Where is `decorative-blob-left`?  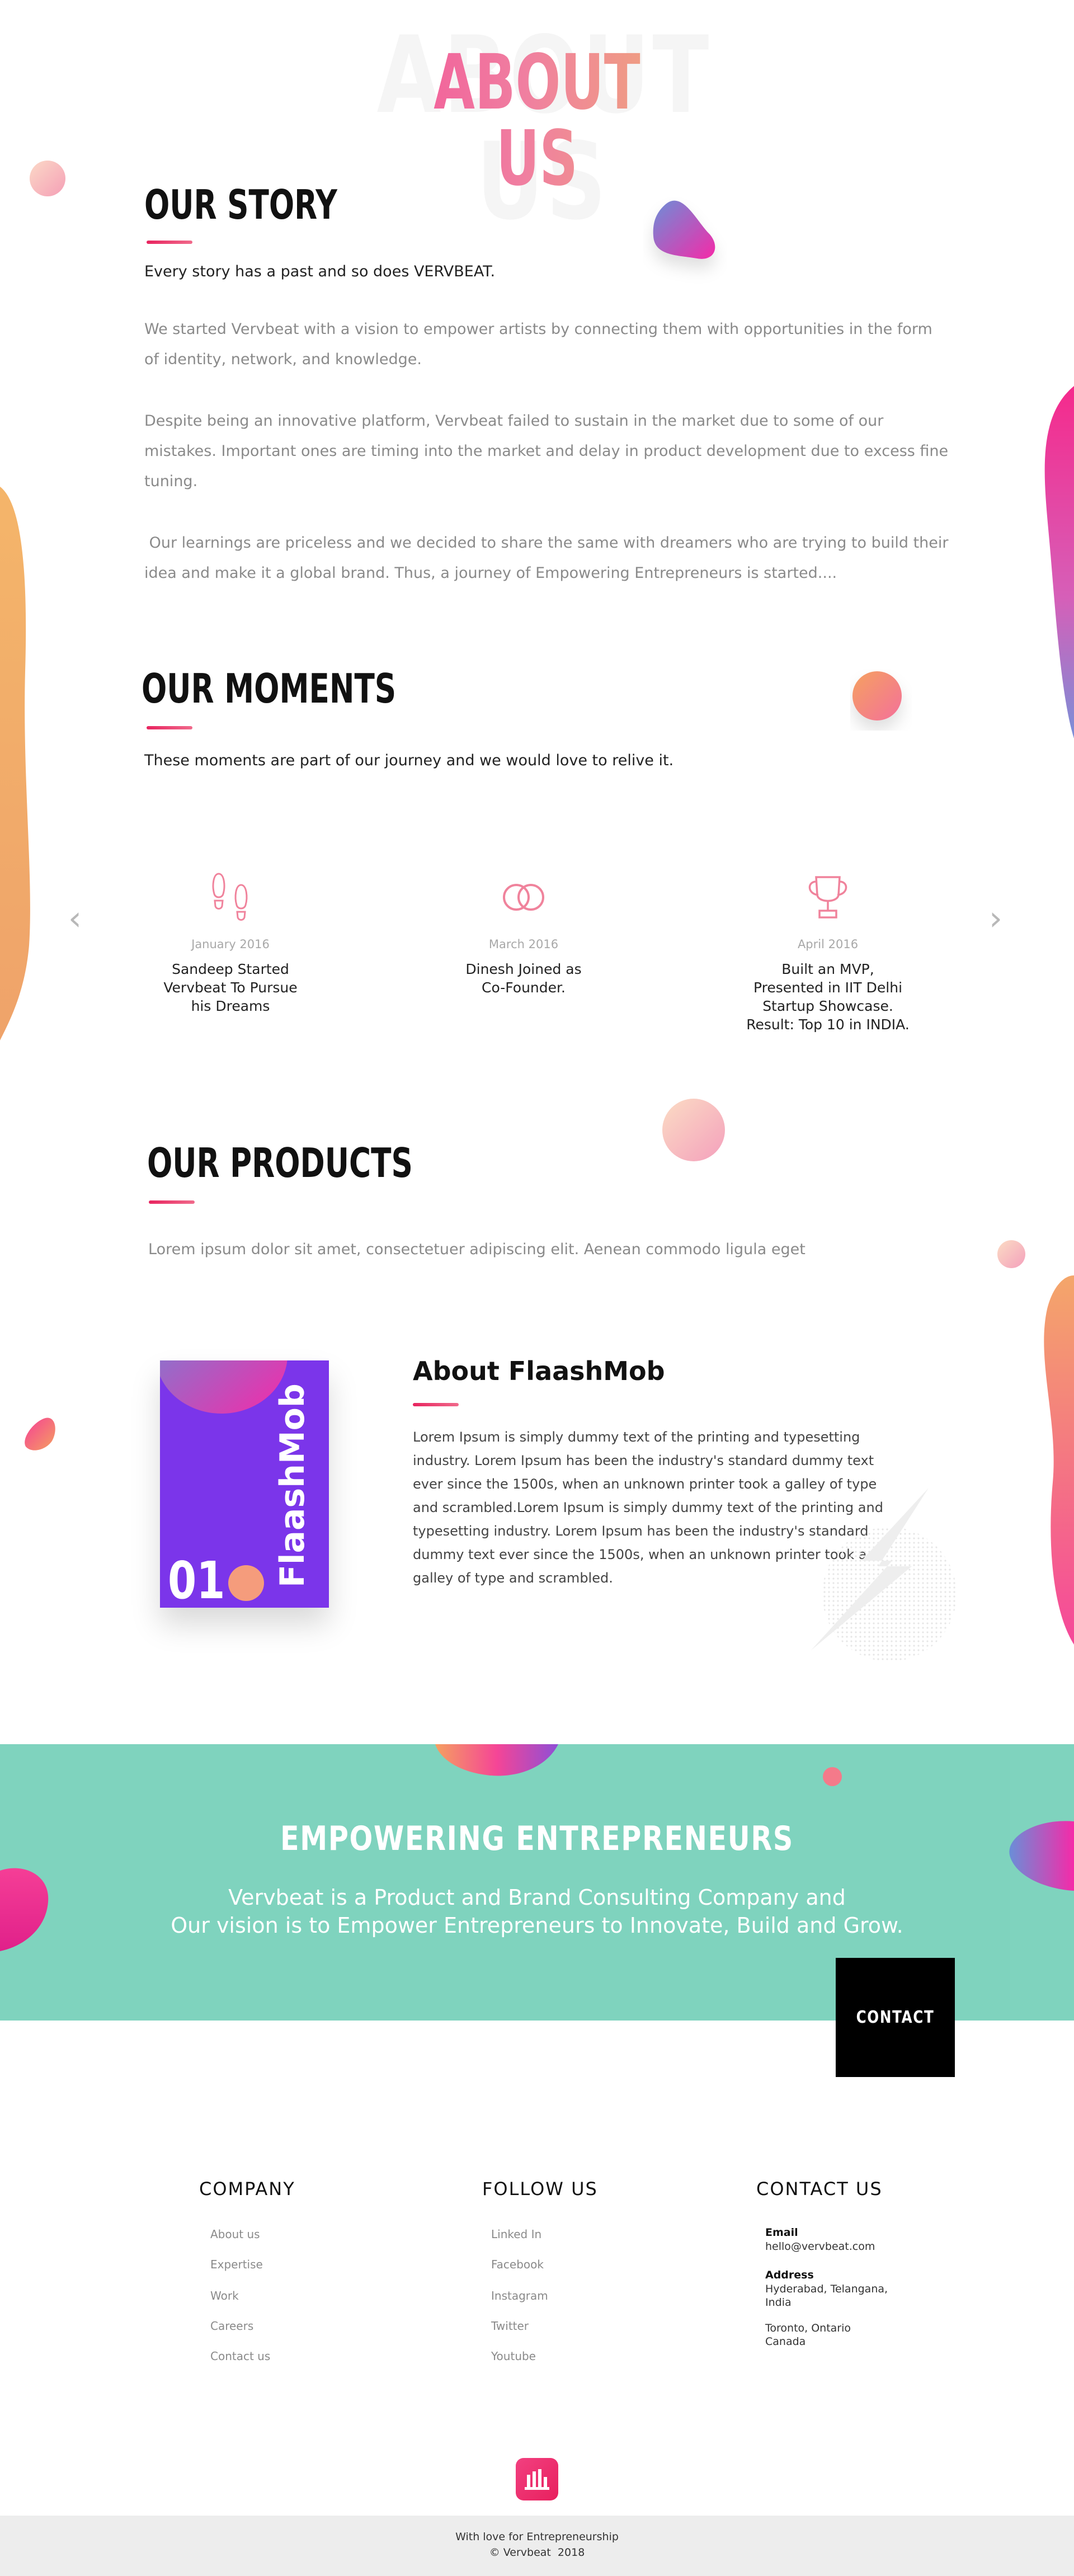 decorative-blob-left is located at coordinates (15, 763).